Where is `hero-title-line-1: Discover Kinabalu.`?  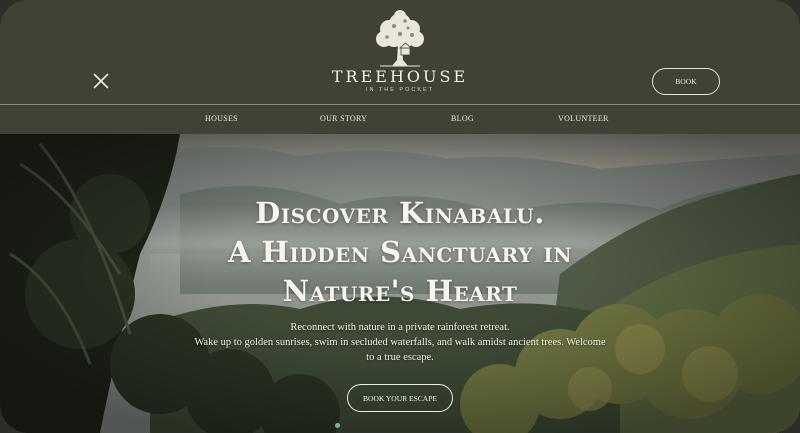
hero-title-line-1: Discover Kinabalu. is located at coordinates (400, 213).